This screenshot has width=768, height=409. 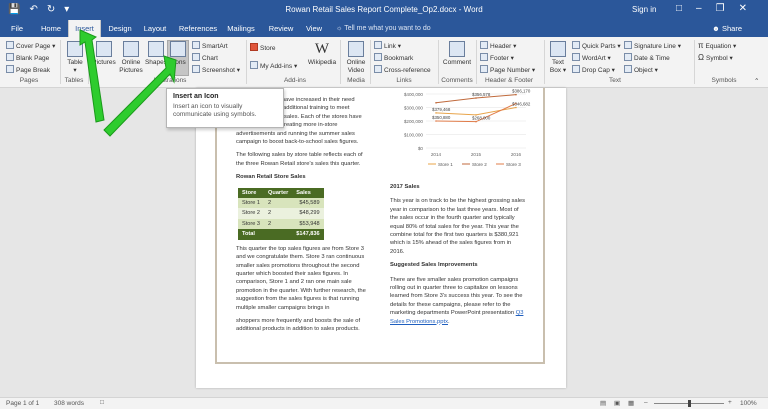 I want to click on green-arrow-icons, so click(x=140, y=96).